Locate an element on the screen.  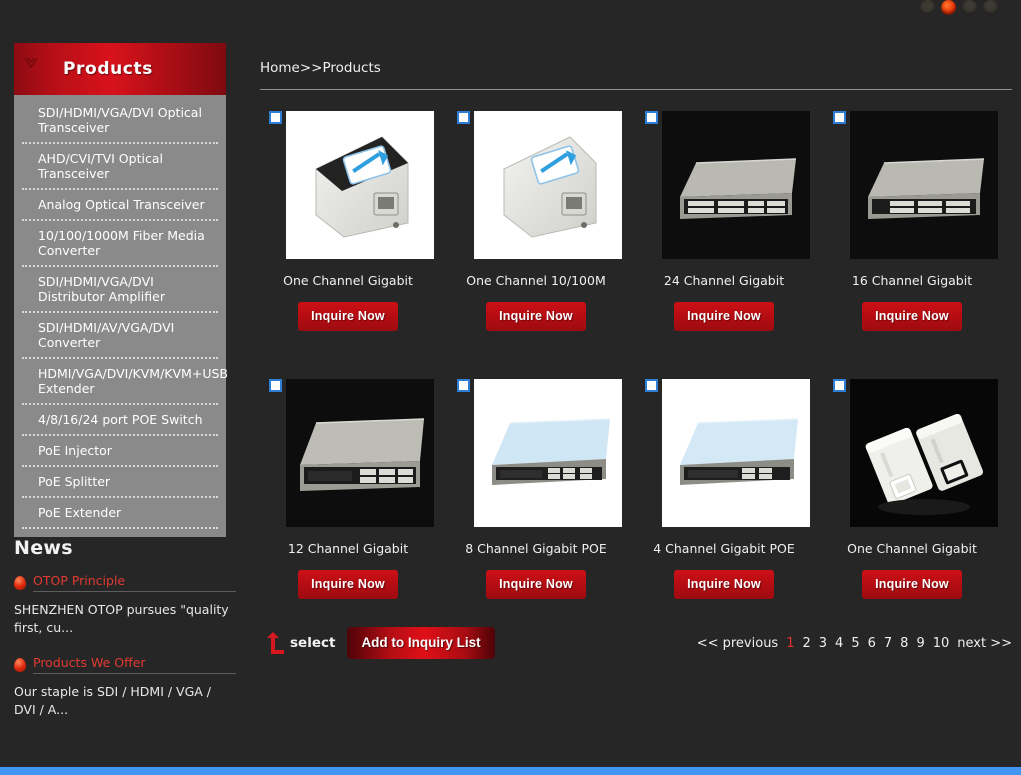
sidebar-item-kvm-extender: HDMI/VGA/DVI/KVM/KVM+USB Extender is located at coordinates (125, 382).